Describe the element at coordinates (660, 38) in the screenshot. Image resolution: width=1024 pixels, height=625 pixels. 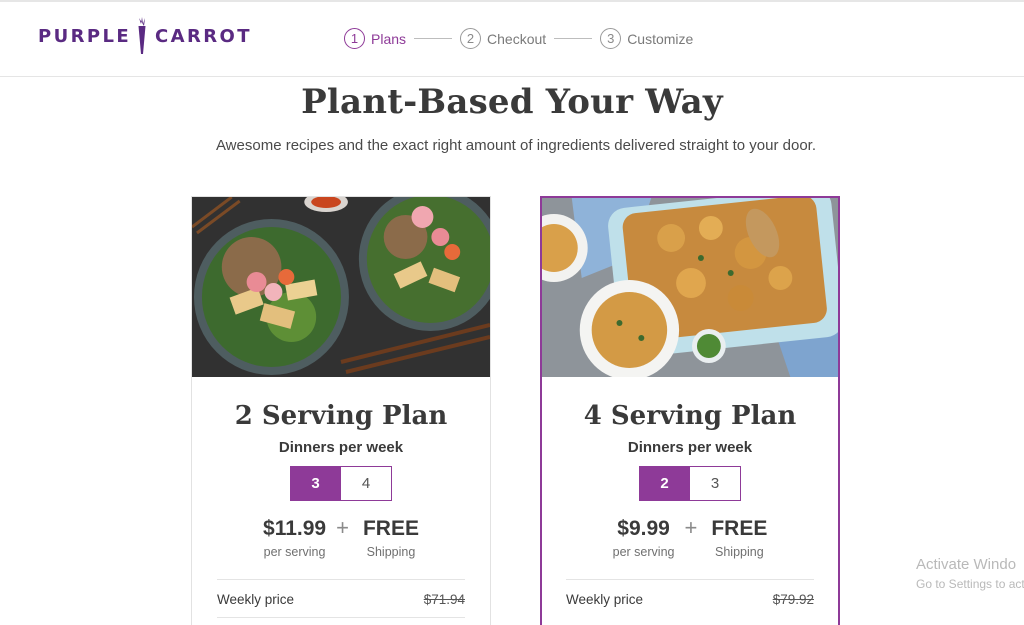
I see `step-label: Customize` at that location.